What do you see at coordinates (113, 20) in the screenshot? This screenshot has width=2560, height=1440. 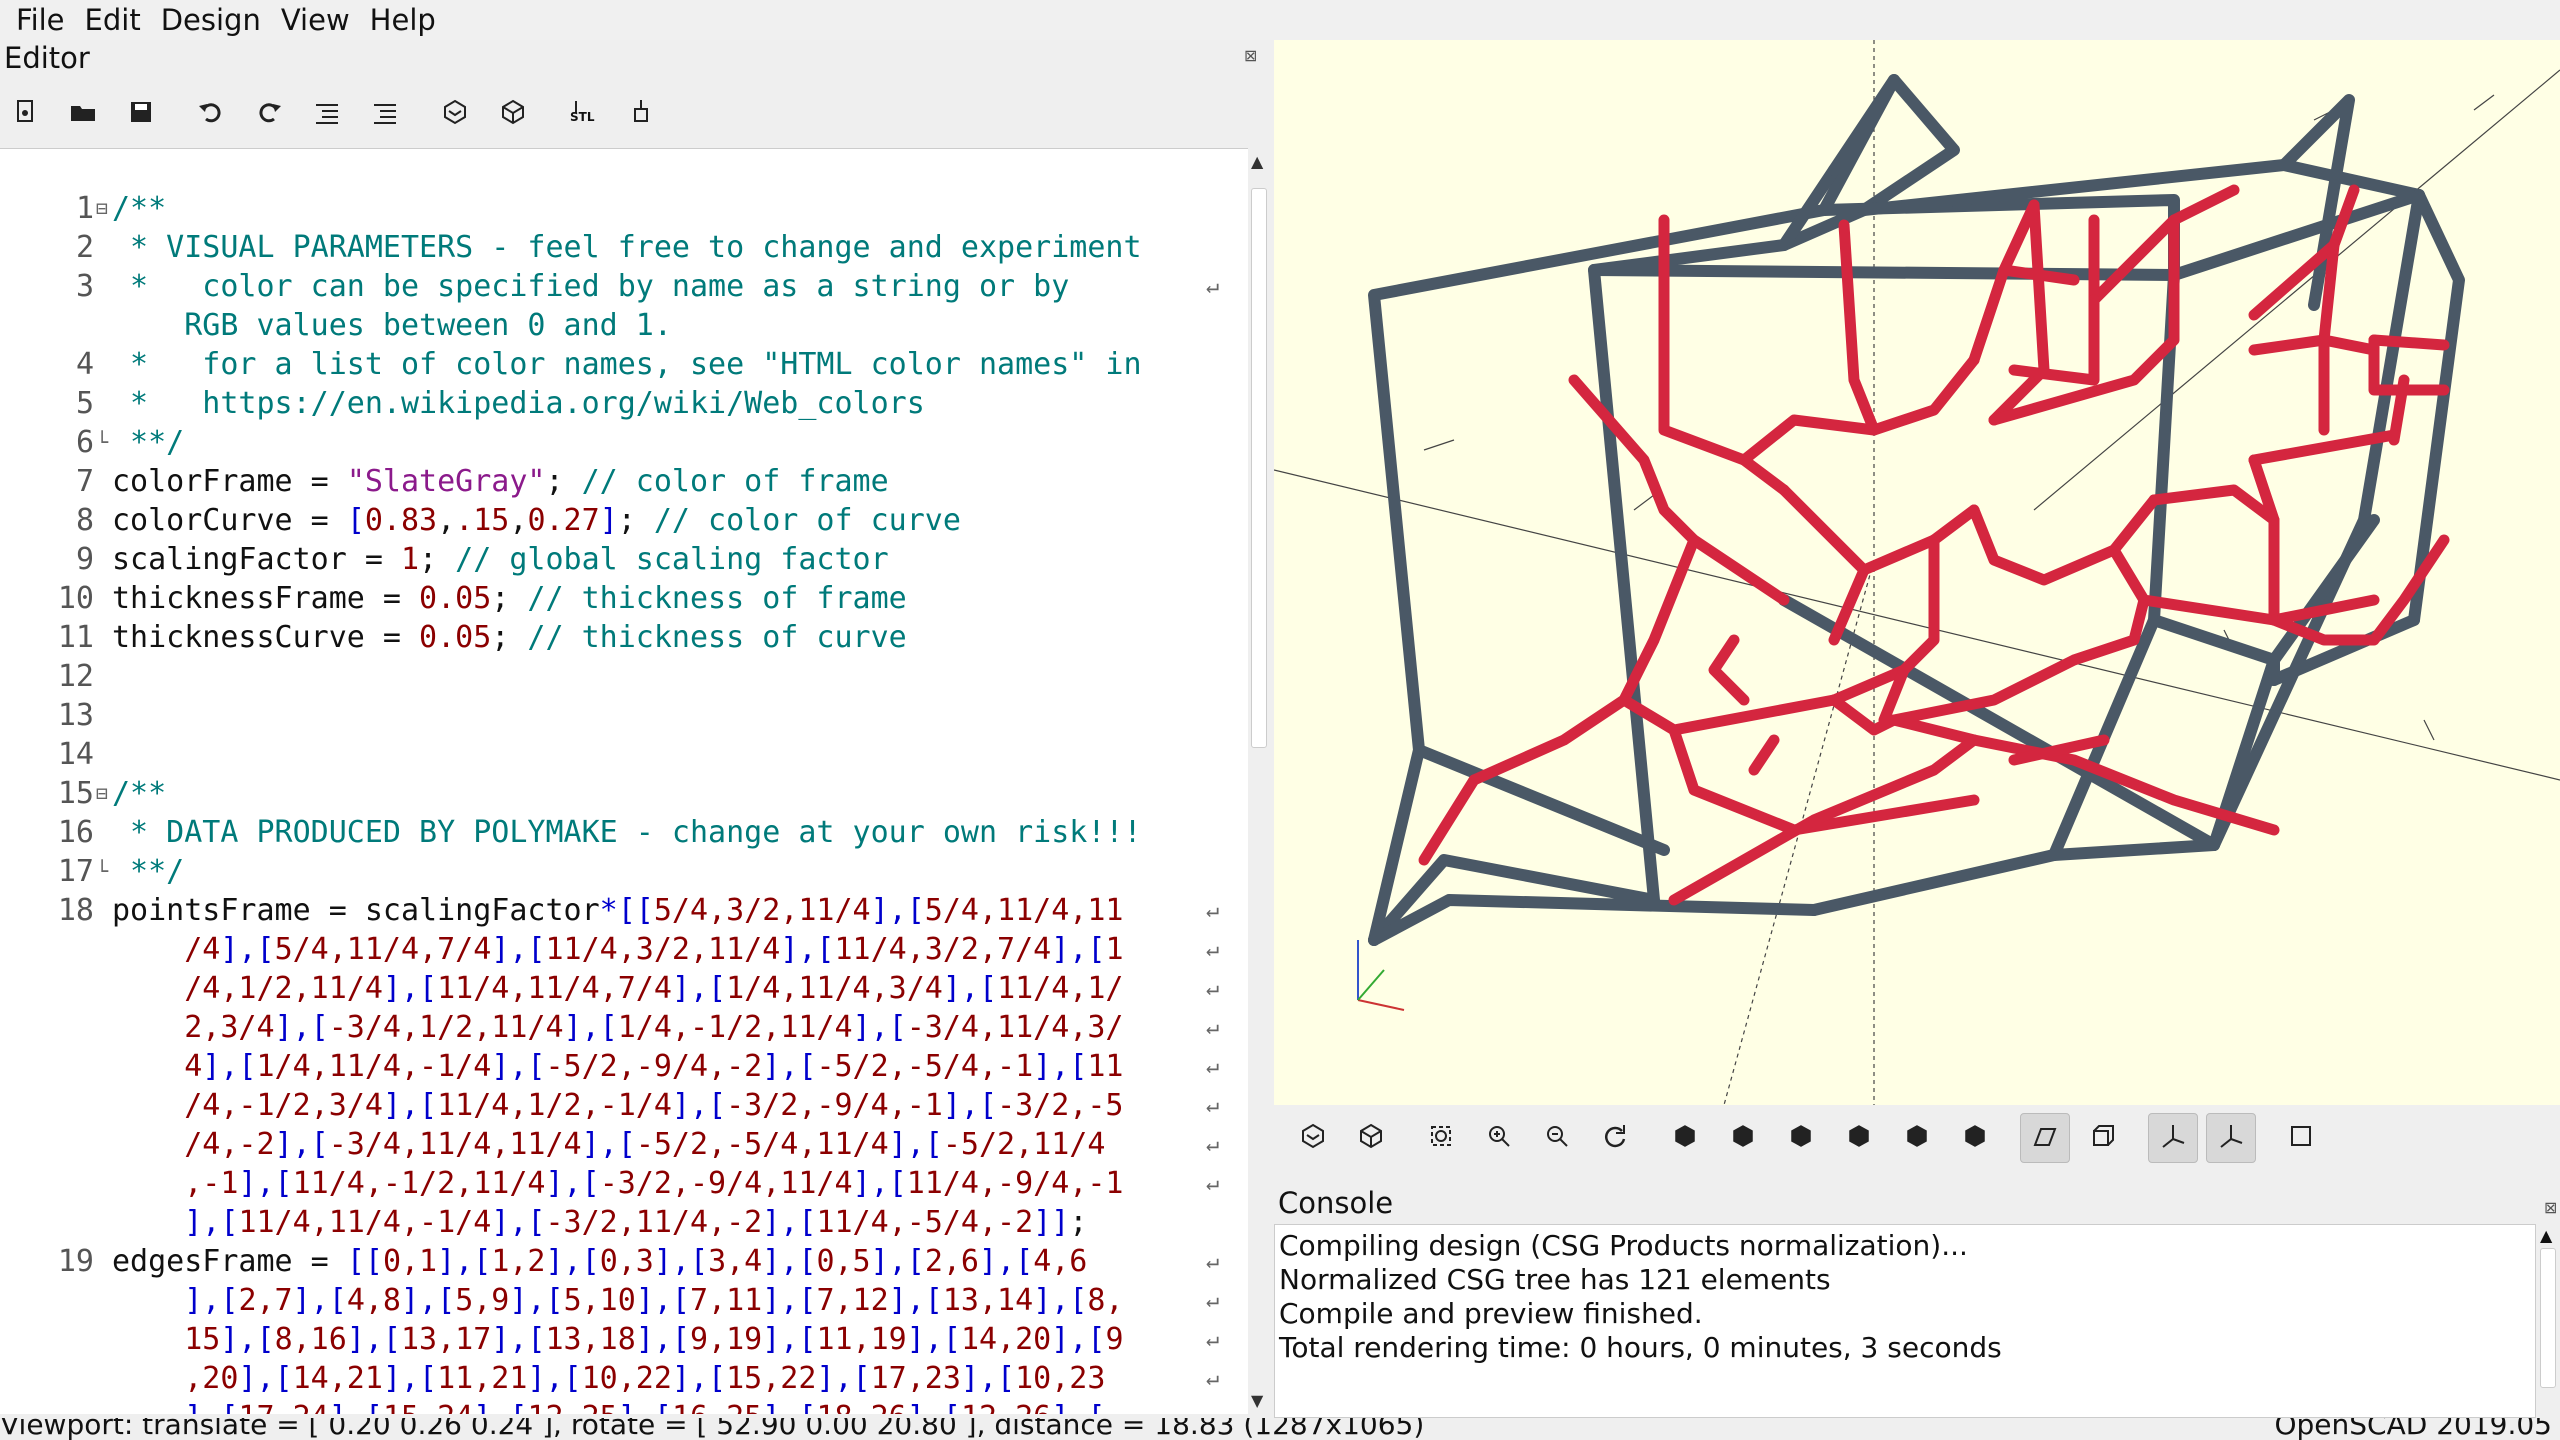 I see `menu-edit: Edit` at bounding box center [113, 20].